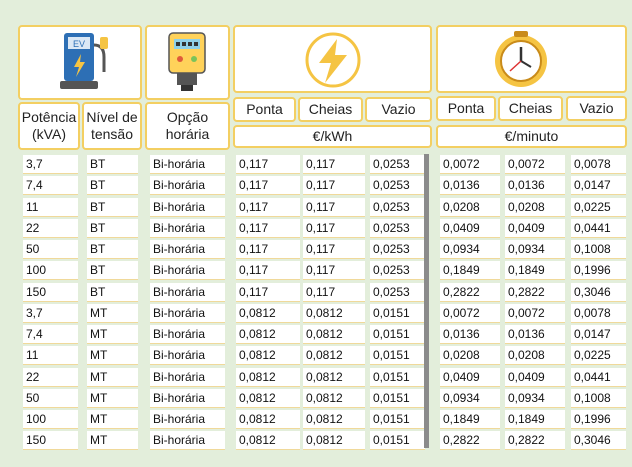 The height and width of the screenshot is (467, 632). I want to click on header-energy-unit: €/kWh, so click(332, 136).